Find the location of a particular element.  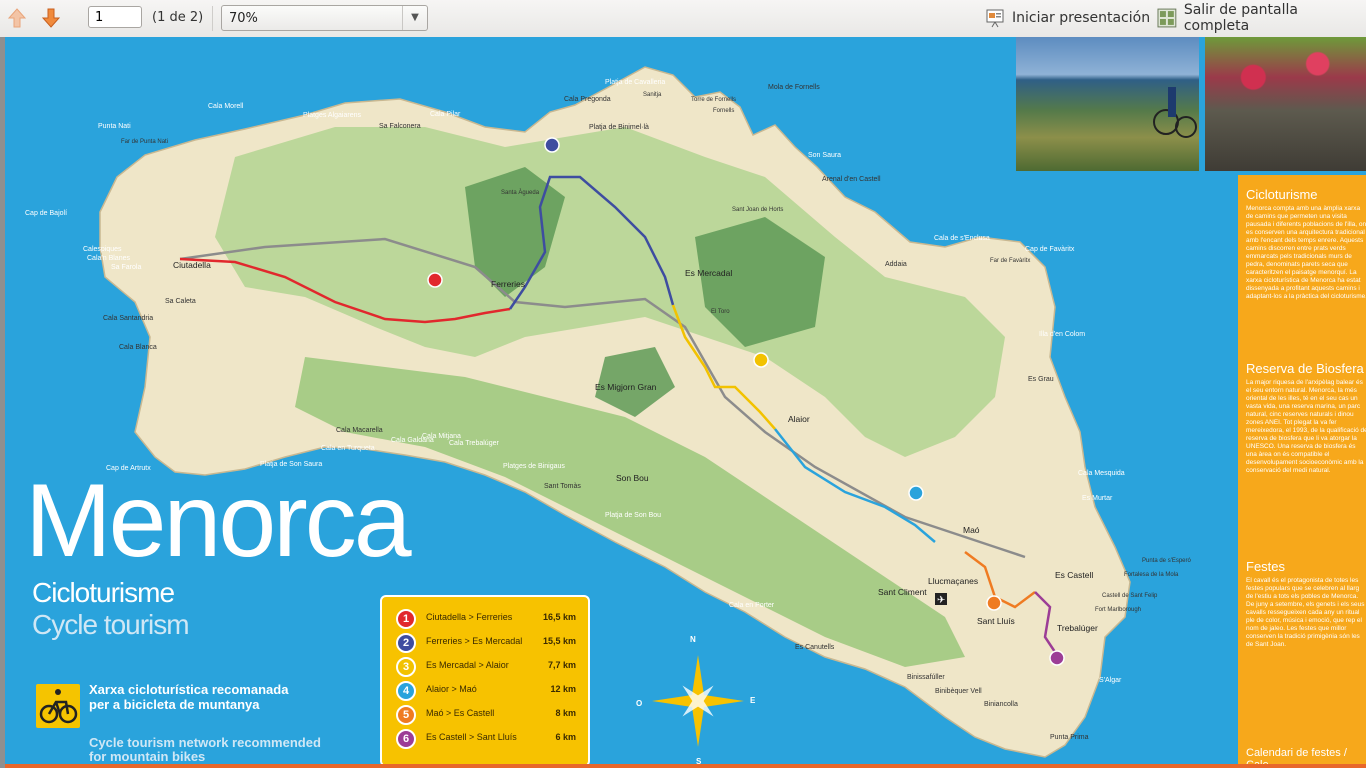

place-label: Biniancolla is located at coordinates (1001, 704).